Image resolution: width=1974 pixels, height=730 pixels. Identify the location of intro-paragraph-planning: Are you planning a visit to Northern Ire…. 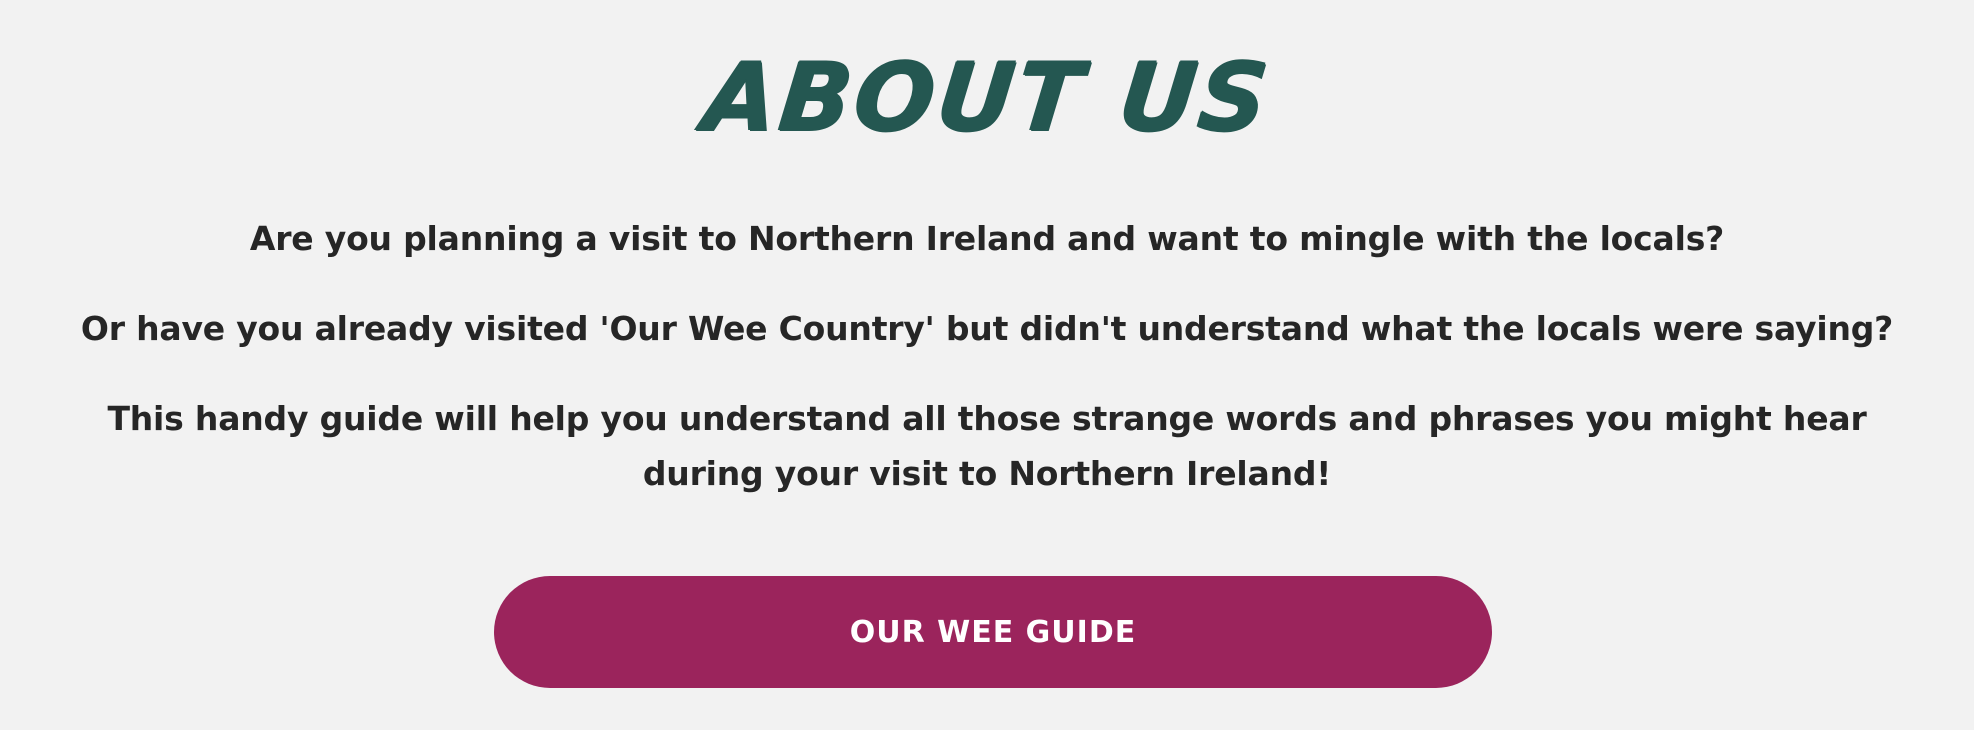
(987, 238).